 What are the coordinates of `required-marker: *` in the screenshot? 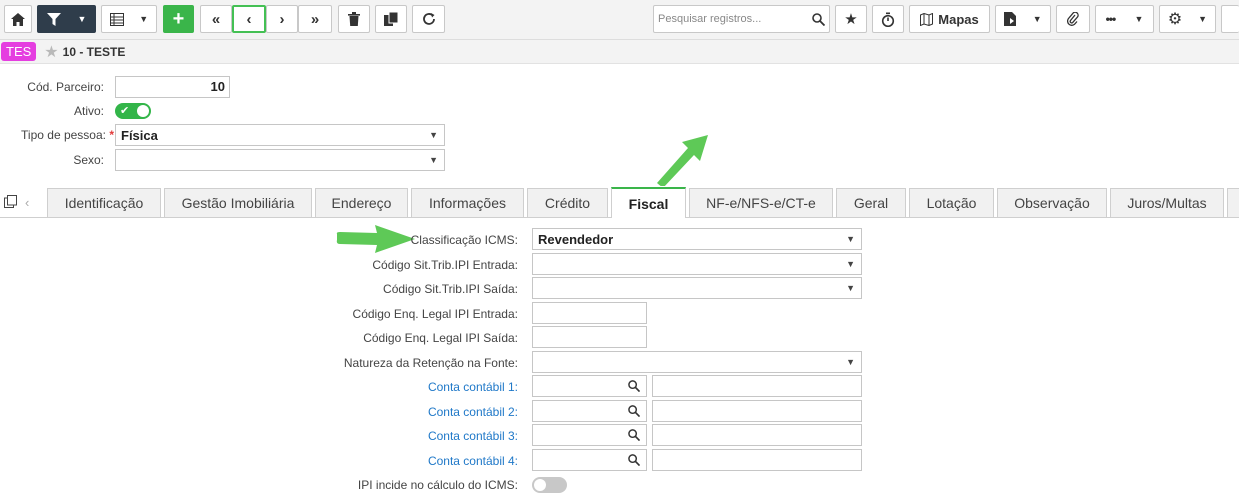 It's located at (111, 135).